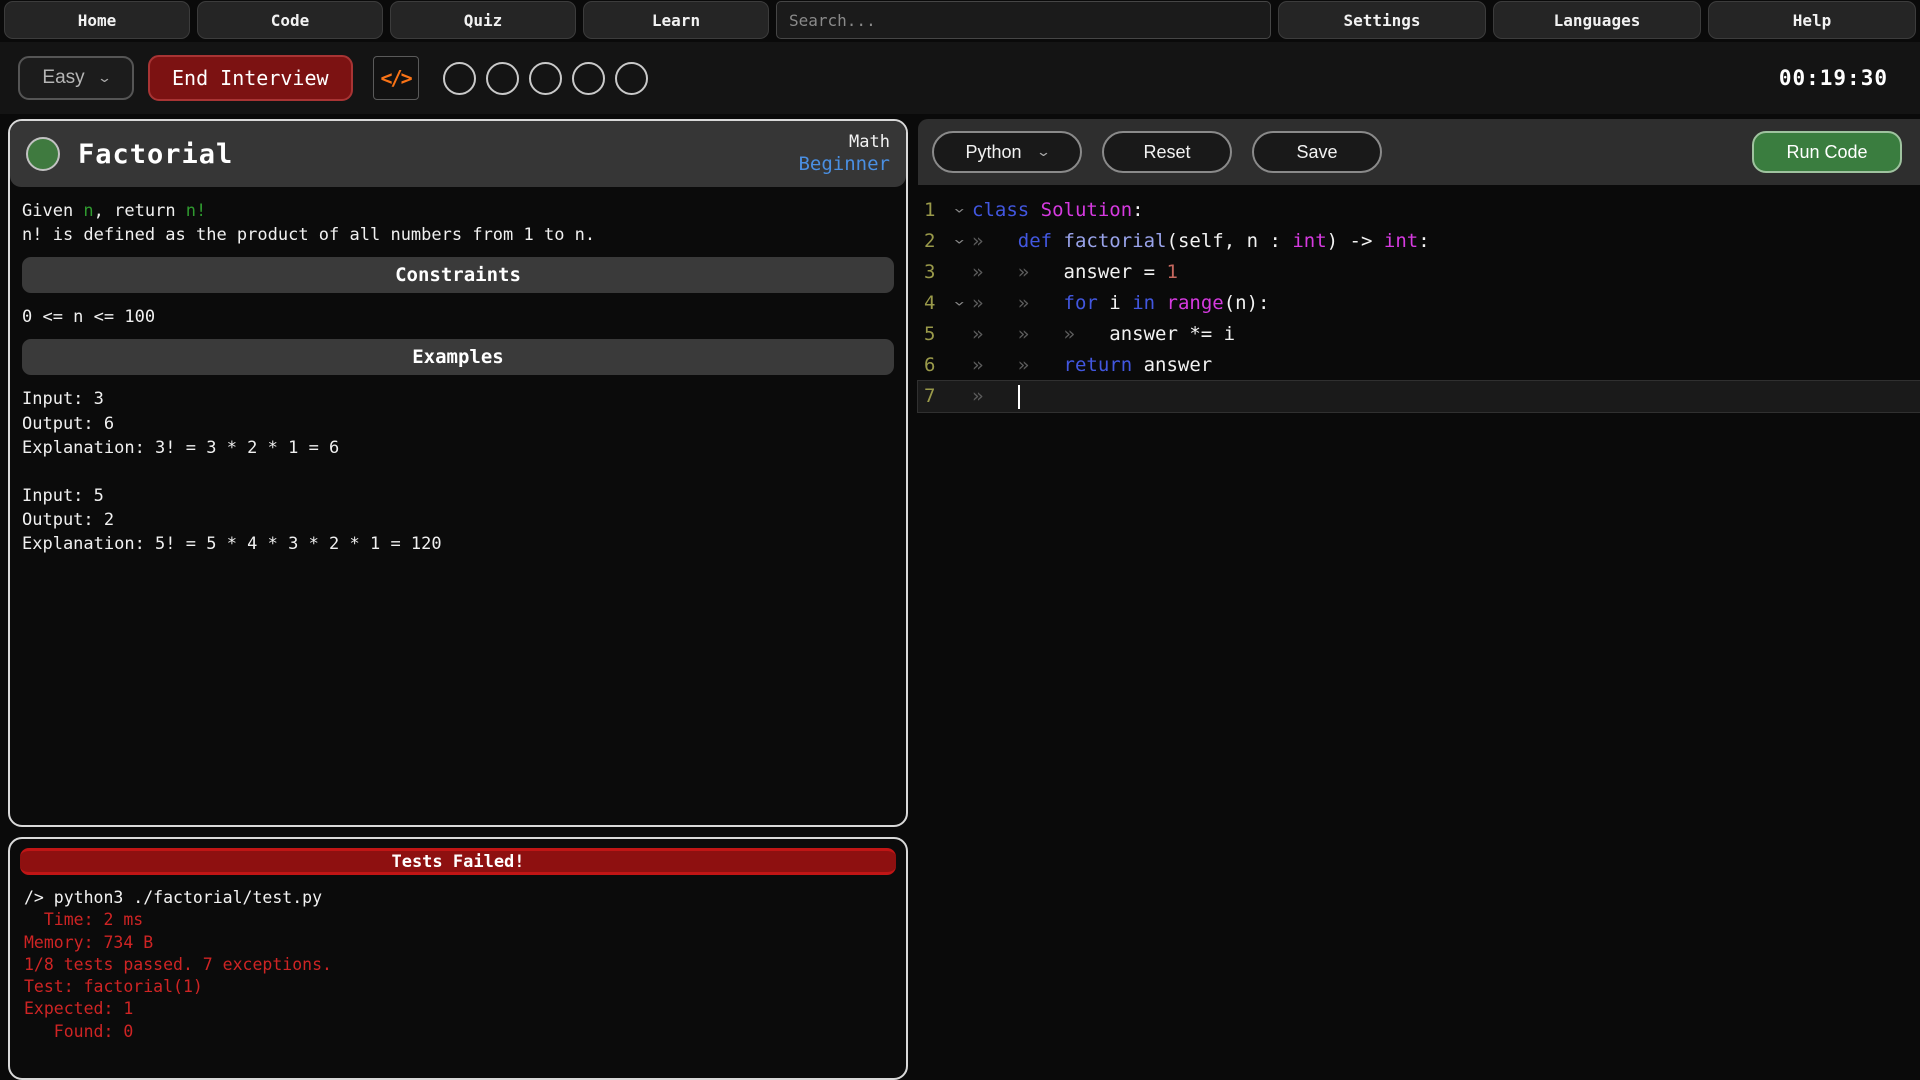 This screenshot has width=1920, height=1080. I want to click on section-heading-constraints: Constraints, so click(458, 275).